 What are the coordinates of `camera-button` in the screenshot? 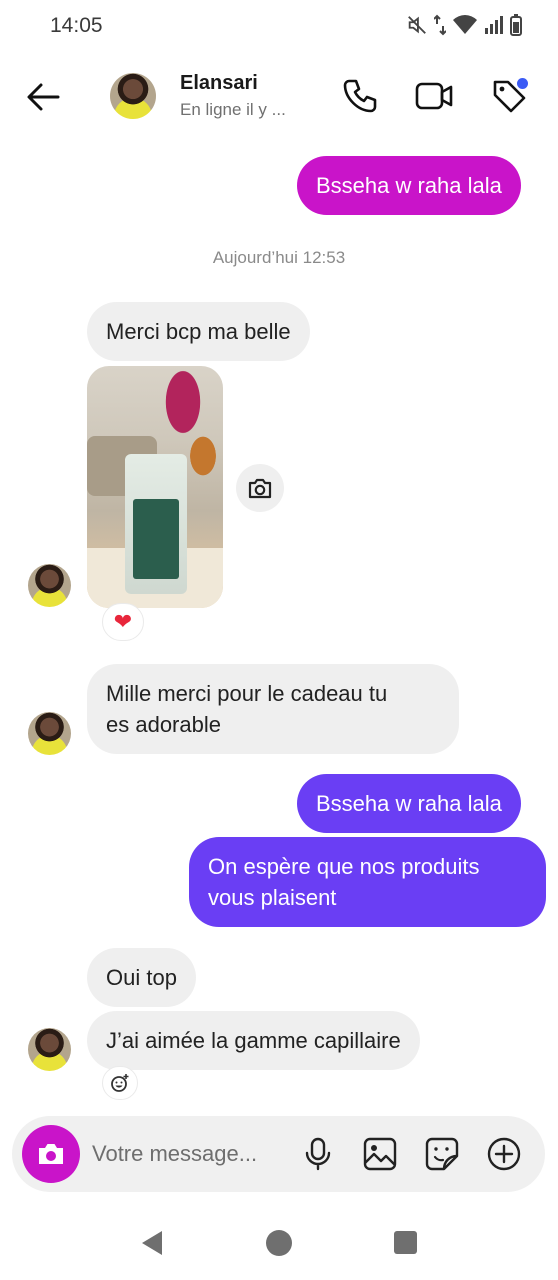 It's located at (51, 1154).